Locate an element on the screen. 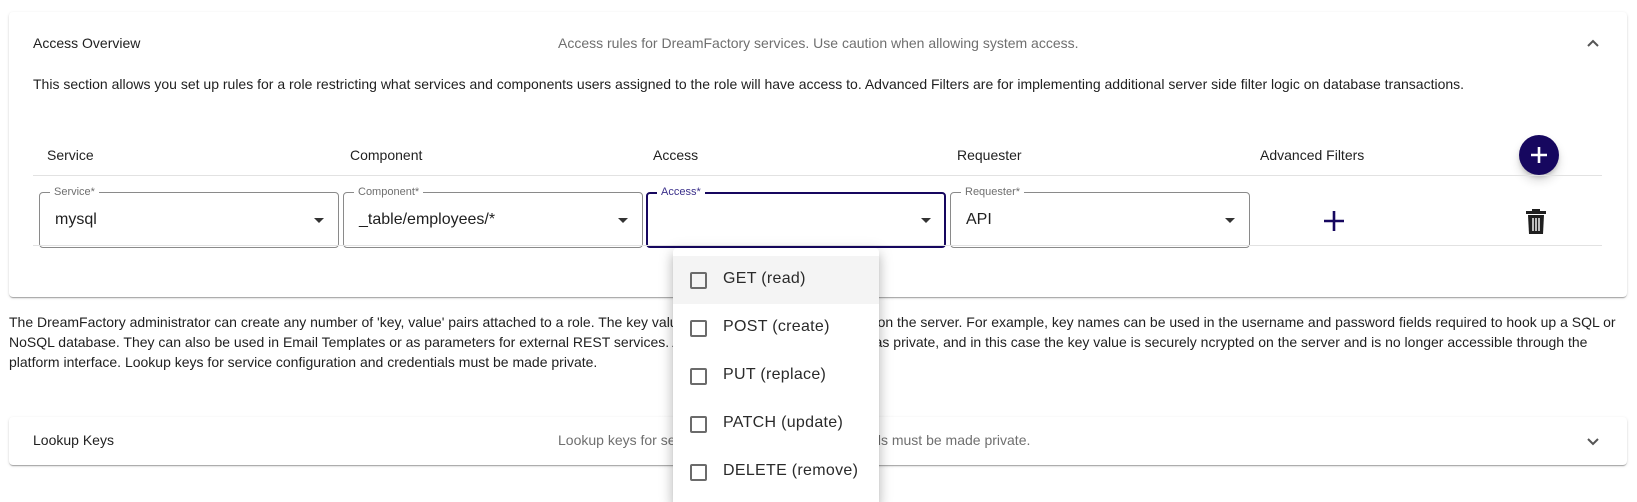 This screenshot has width=1637, height=502. access-select-label: Access* is located at coordinates (681, 192).